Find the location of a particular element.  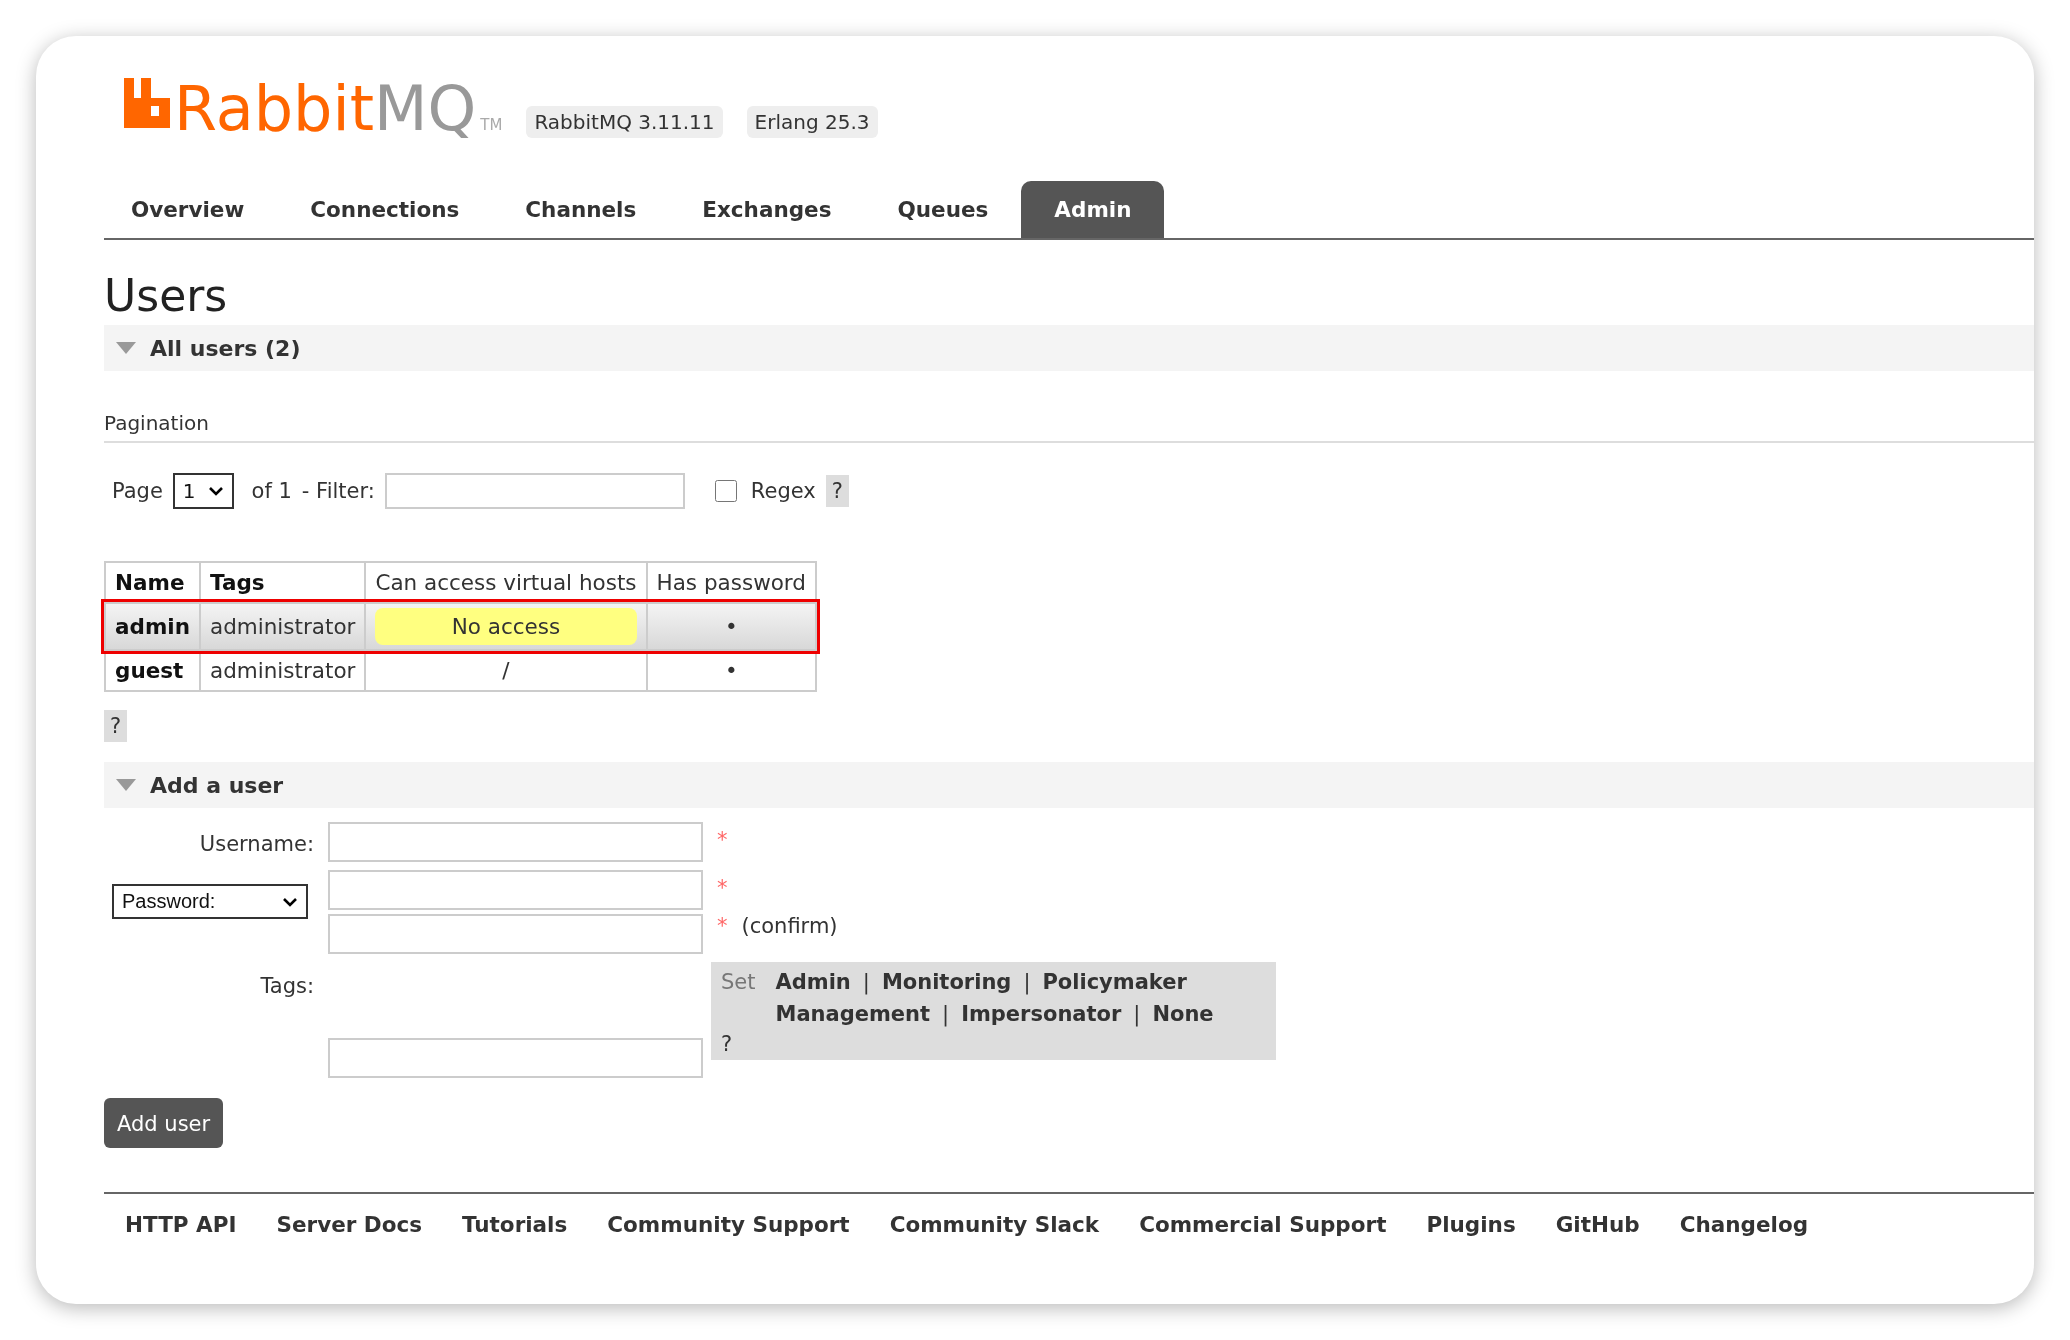

tag-link: Admin is located at coordinates (813, 982).